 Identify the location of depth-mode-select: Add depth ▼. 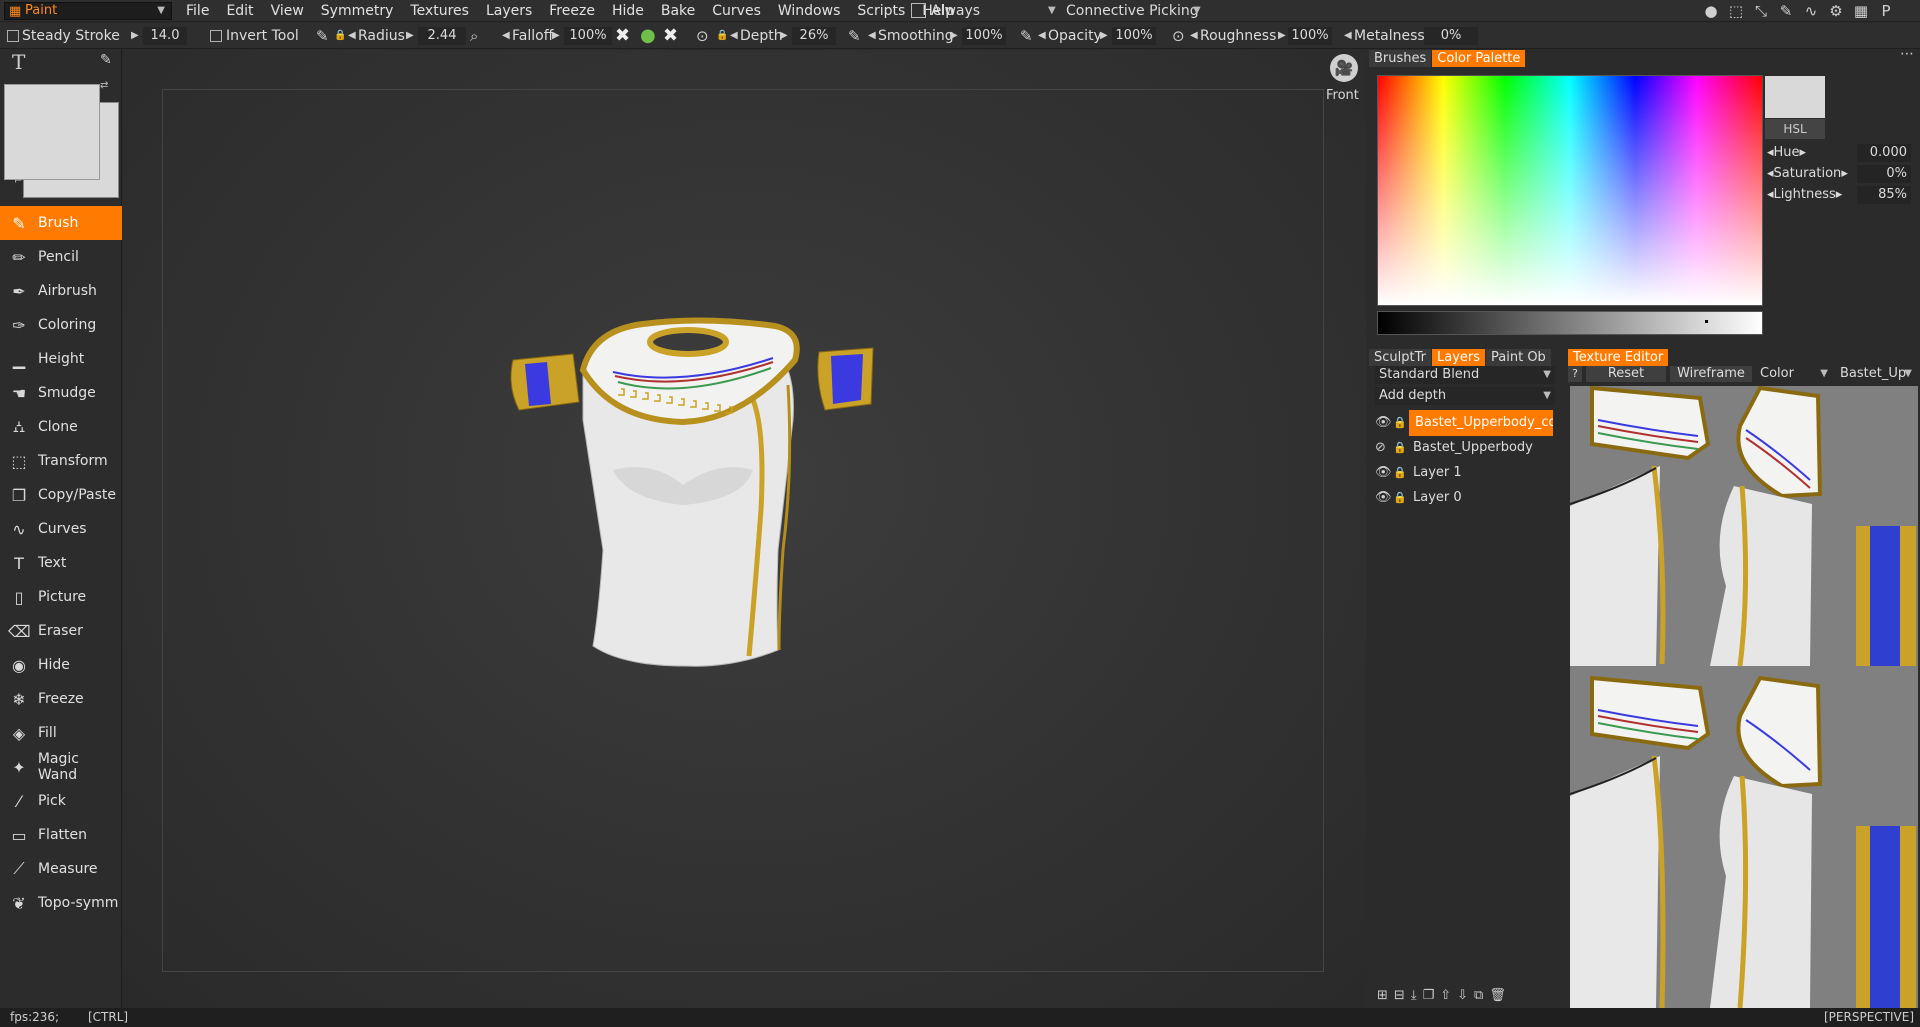
(1465, 396).